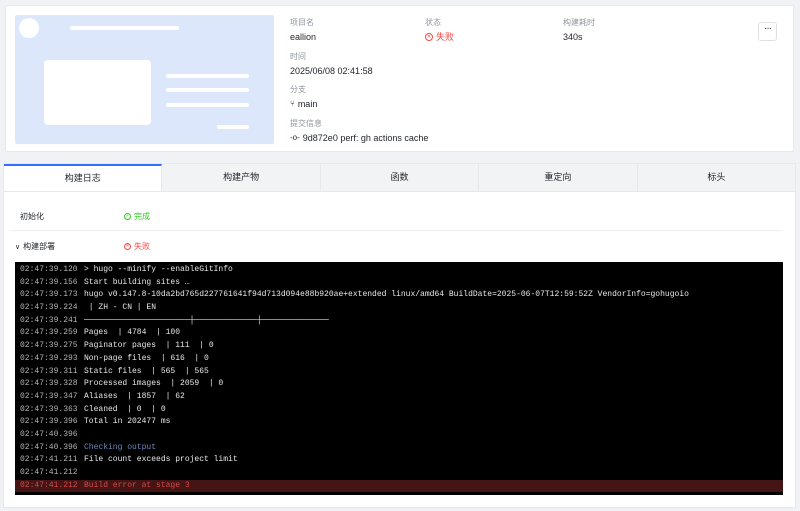  I want to click on stage-name: ∨ 构建部署, so click(66, 246).